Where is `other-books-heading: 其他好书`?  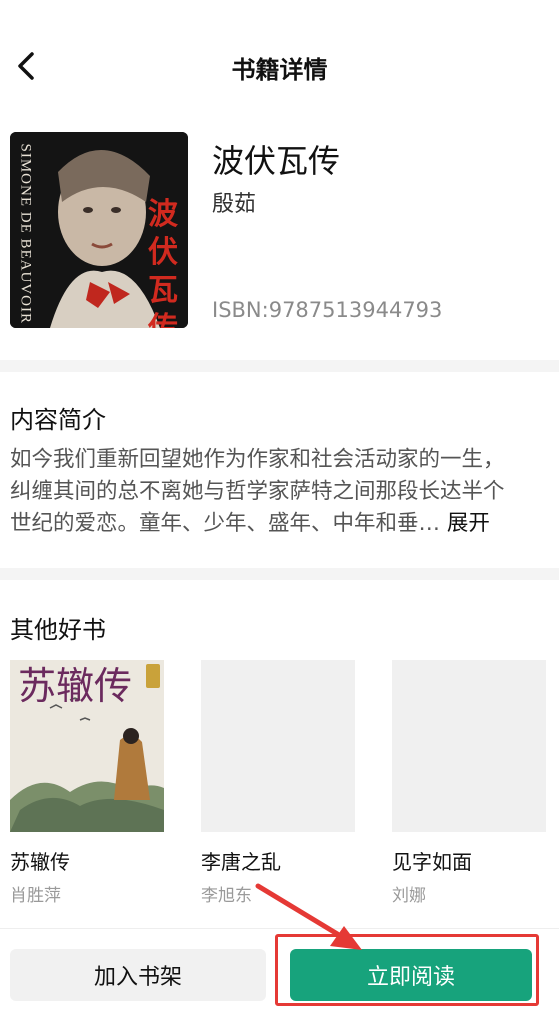 other-books-heading: 其他好书 is located at coordinates (58, 630).